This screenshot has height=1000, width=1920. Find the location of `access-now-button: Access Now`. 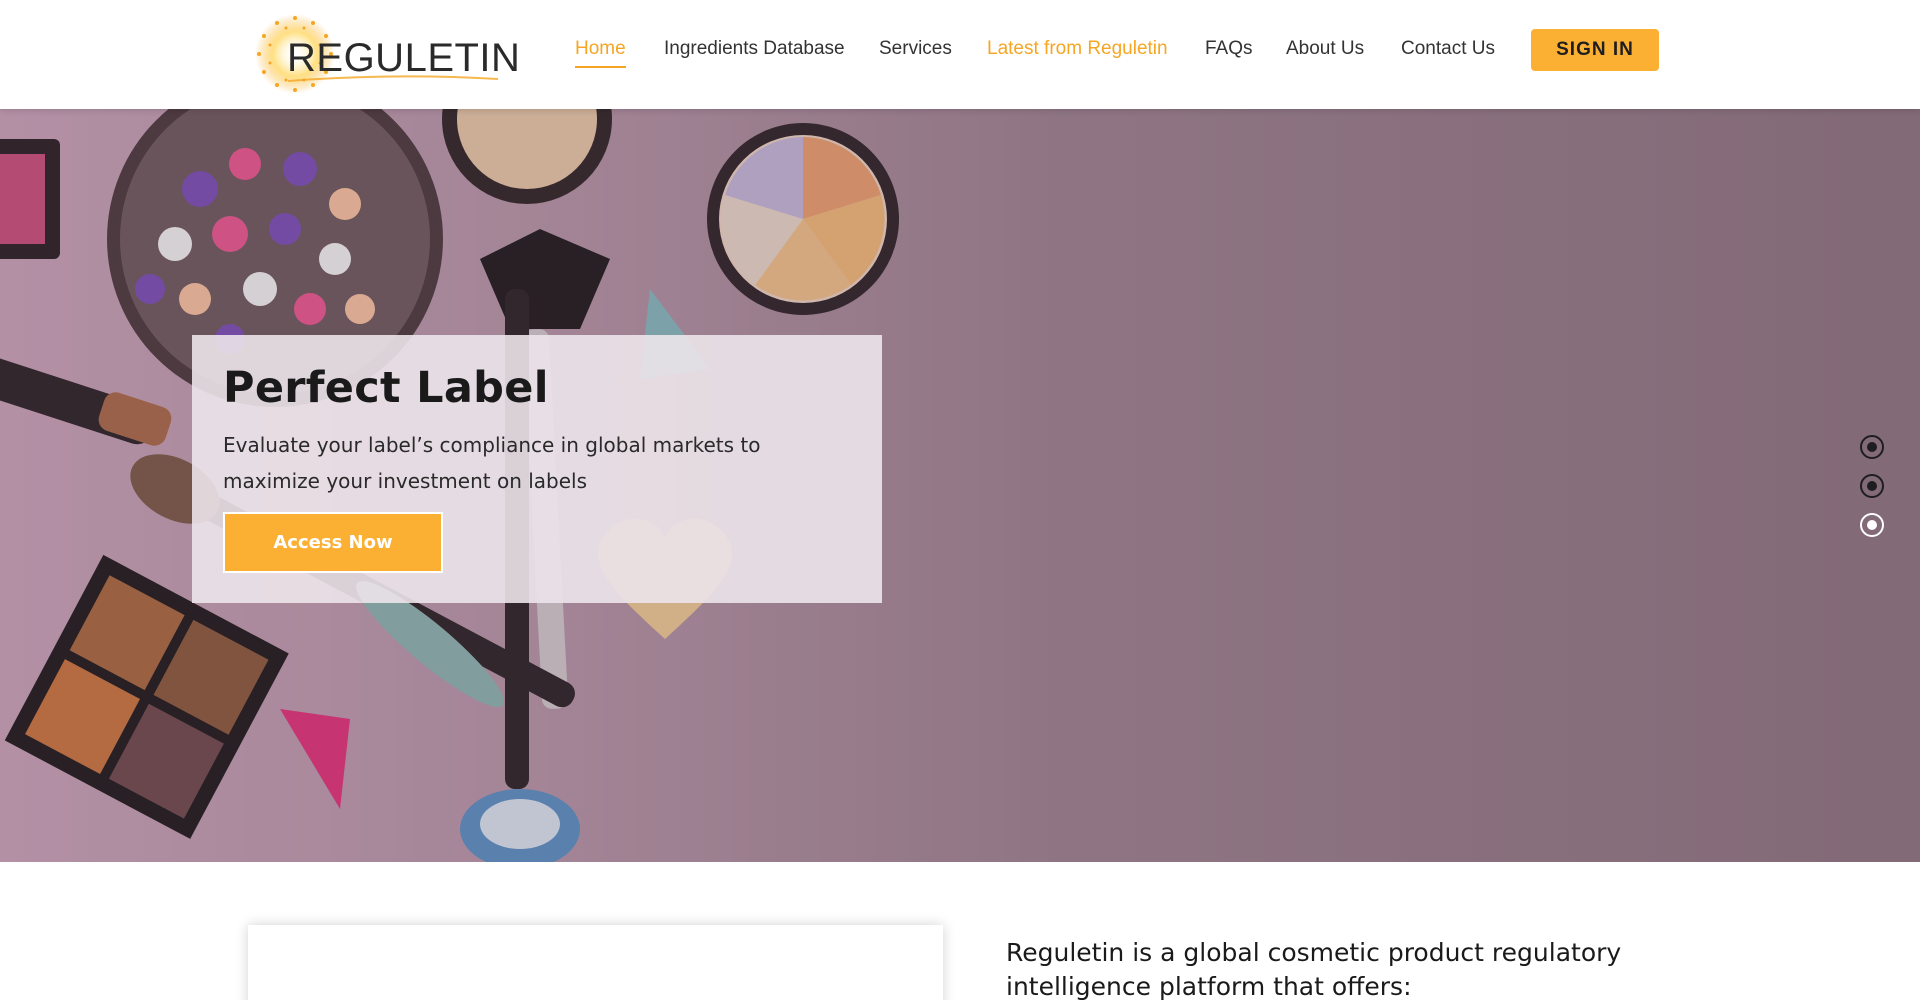

access-now-button: Access Now is located at coordinates (333, 542).